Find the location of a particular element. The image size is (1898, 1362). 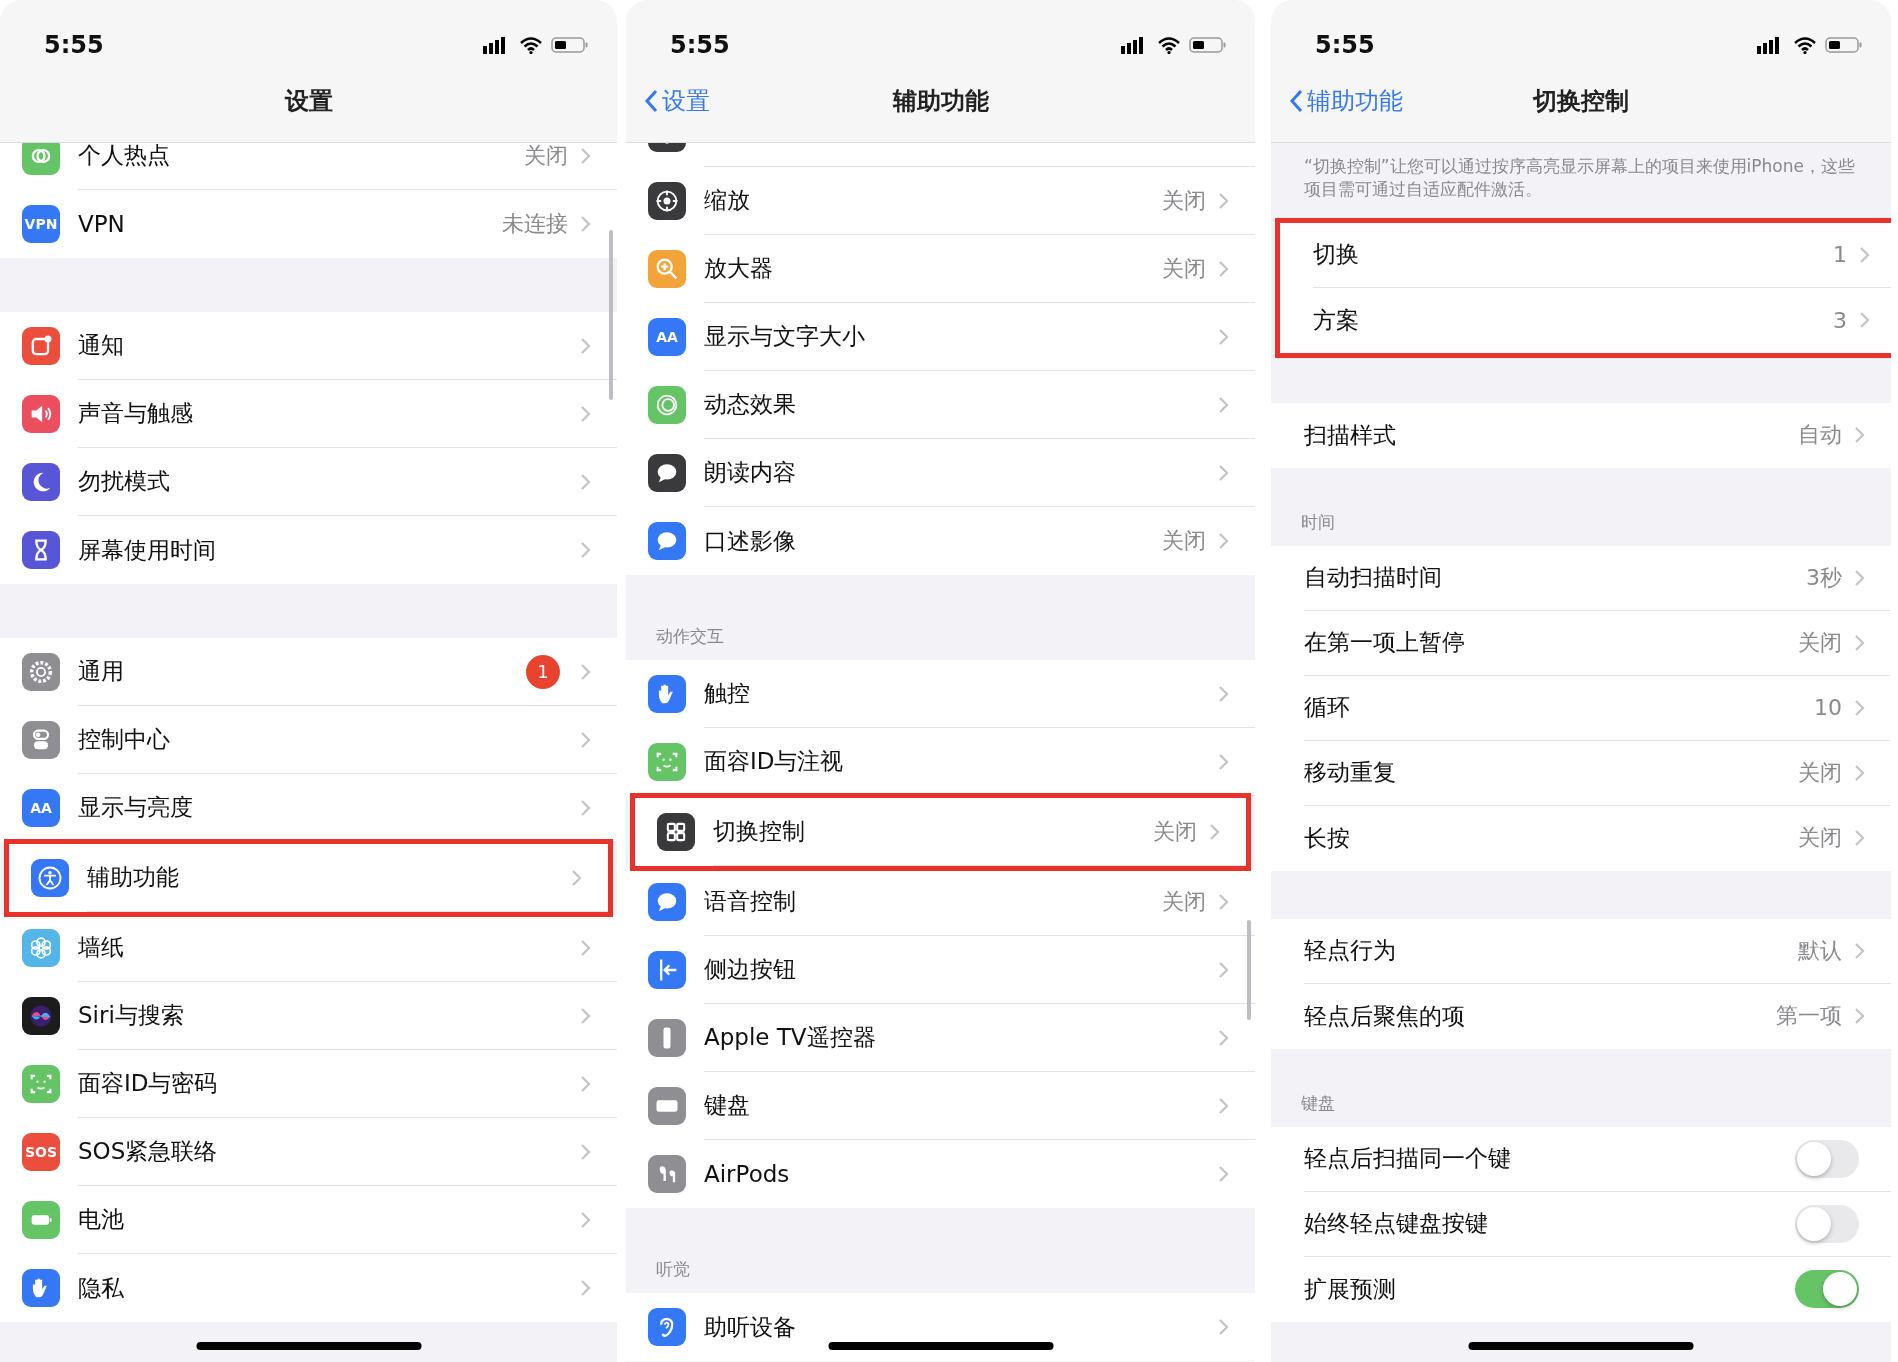

back-chevron-icon is located at coordinates (651, 101).